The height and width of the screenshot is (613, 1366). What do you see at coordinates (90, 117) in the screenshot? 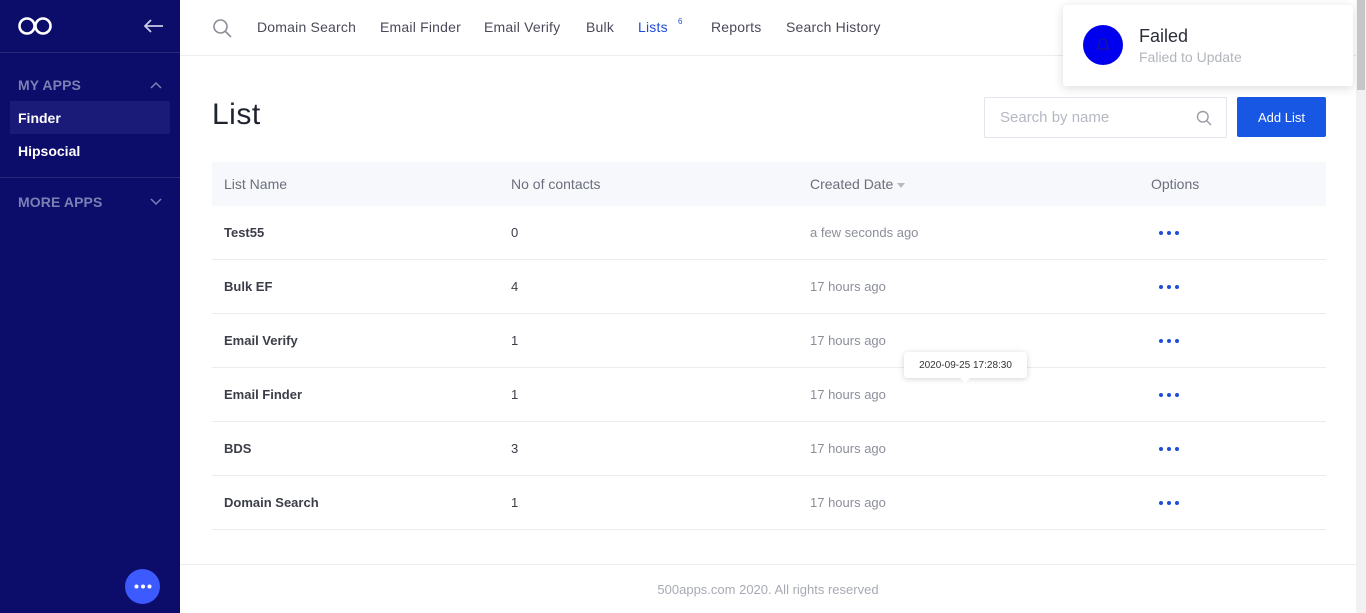
I see `sidebar-item-finder: Finder` at bounding box center [90, 117].